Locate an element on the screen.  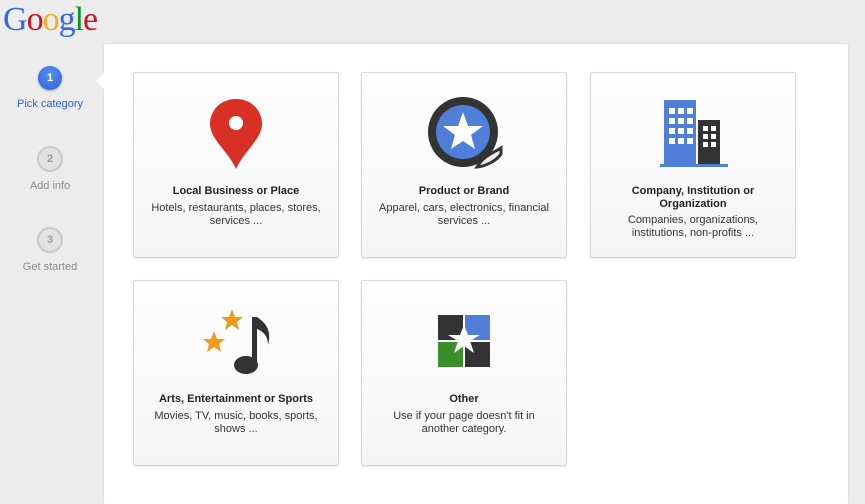
logo-letter: G is located at coordinates (15, 19).